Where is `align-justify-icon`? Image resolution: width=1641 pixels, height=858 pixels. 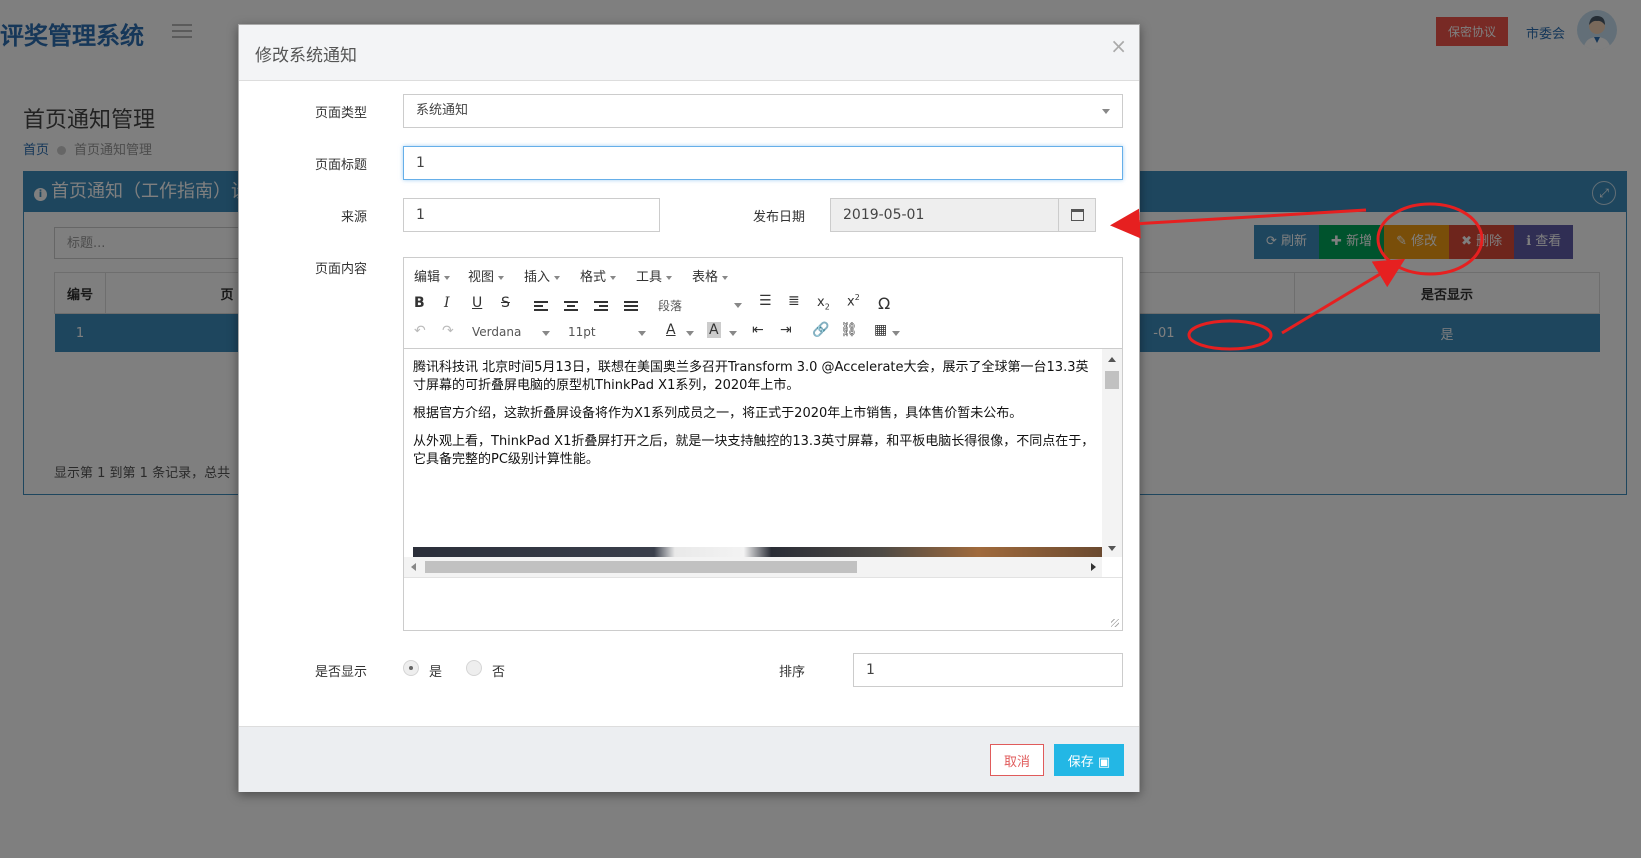 align-justify-icon is located at coordinates (631, 307).